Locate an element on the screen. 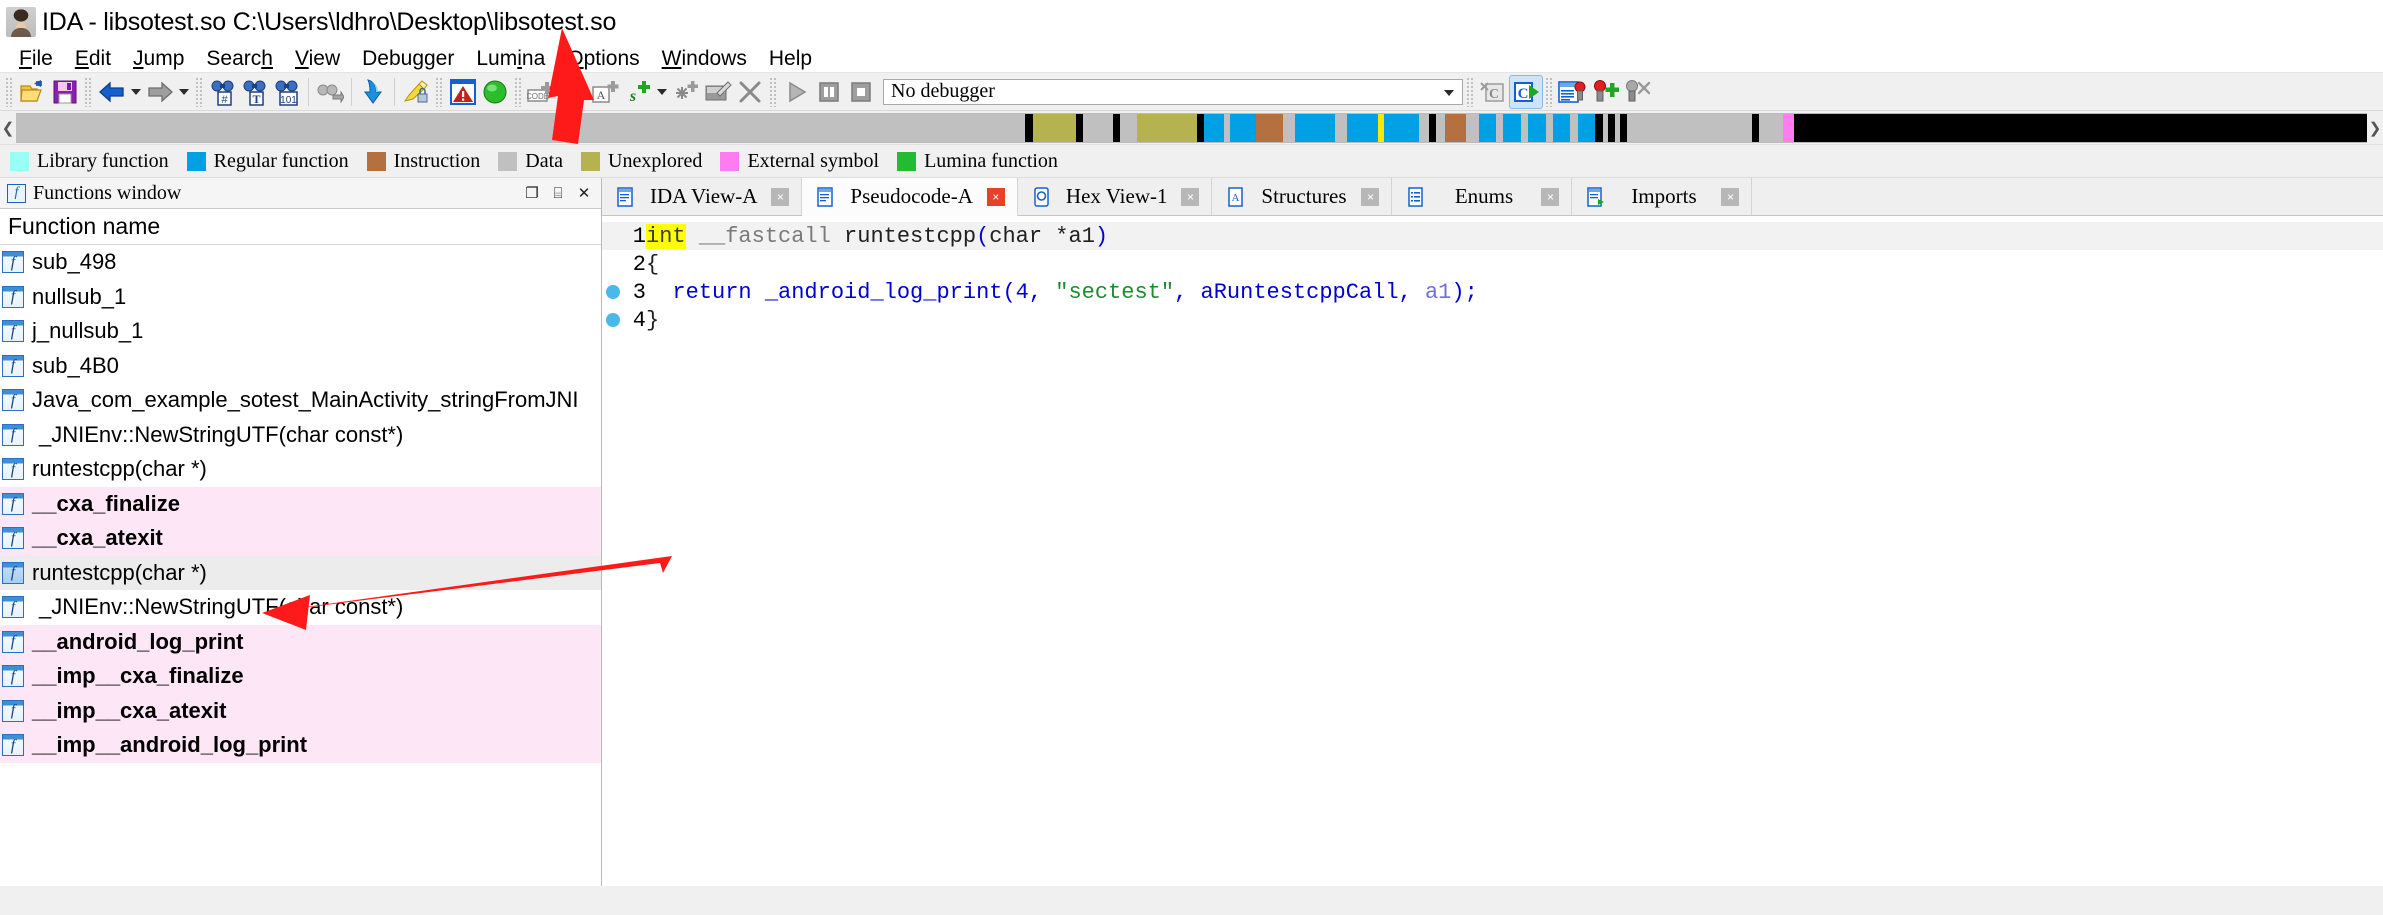 The width and height of the screenshot is (2383, 915). function-list-item: f nullsub_1 is located at coordinates (300, 297).